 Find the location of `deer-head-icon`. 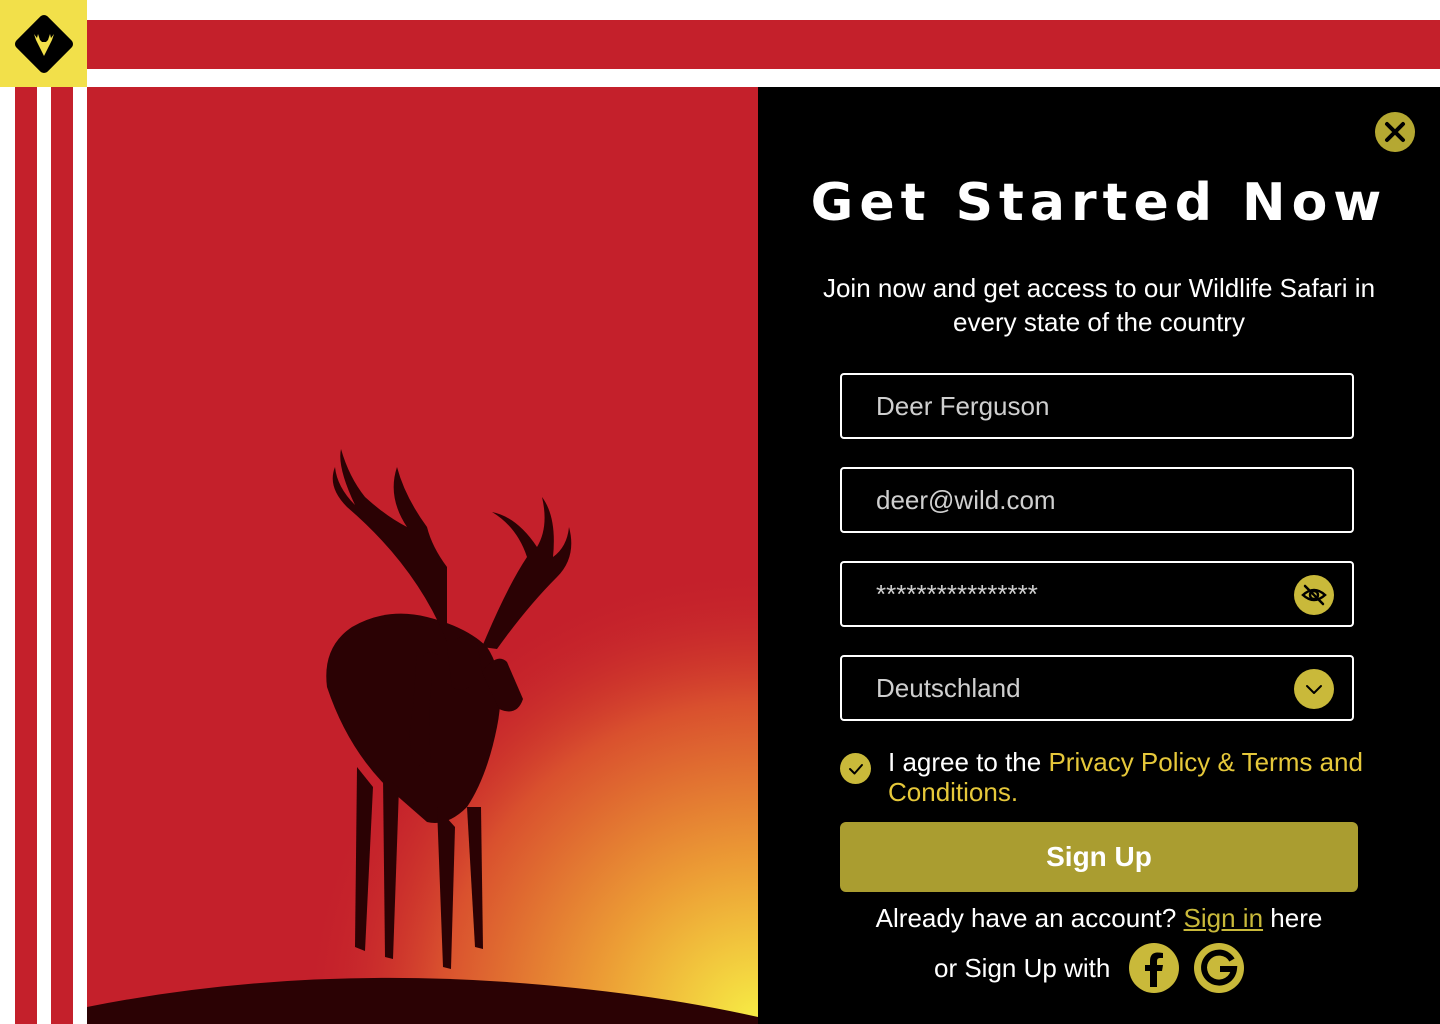

deer-head-icon is located at coordinates (44, 44).